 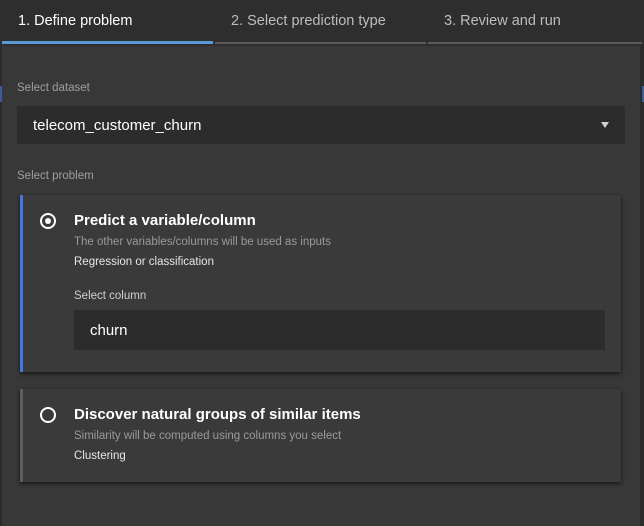 What do you see at coordinates (110, 296) in the screenshot?
I see `select-column-label: Select column` at bounding box center [110, 296].